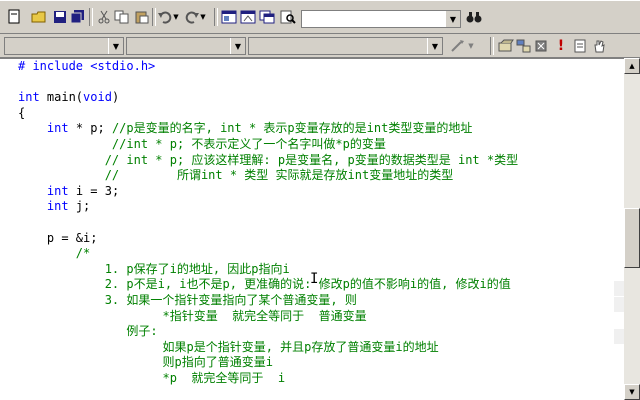 The width and height of the screenshot is (640, 400). I want to click on compile-icon, so click(506, 46).